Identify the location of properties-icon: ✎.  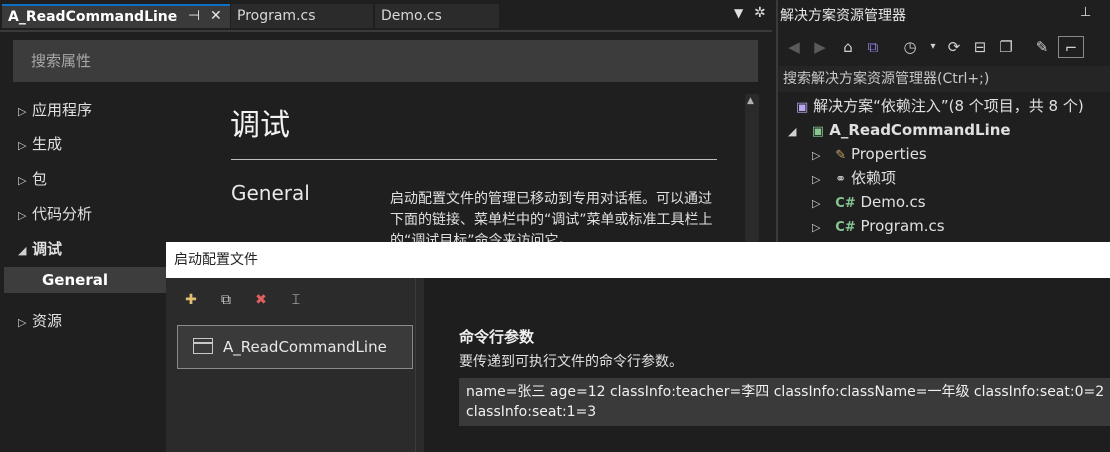
(841, 155).